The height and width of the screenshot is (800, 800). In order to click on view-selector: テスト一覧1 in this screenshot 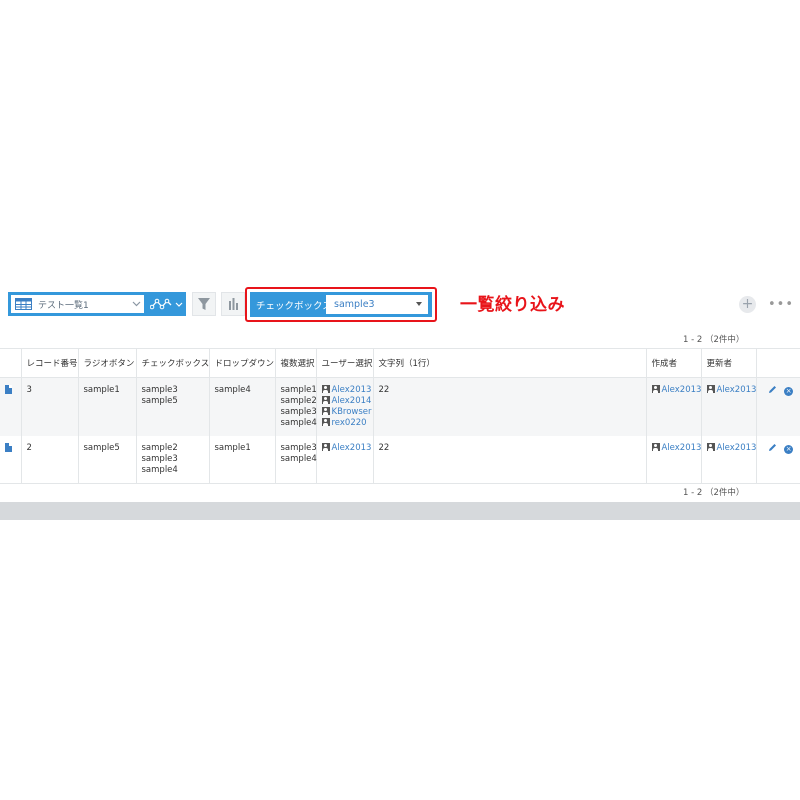, I will do `click(97, 304)`.